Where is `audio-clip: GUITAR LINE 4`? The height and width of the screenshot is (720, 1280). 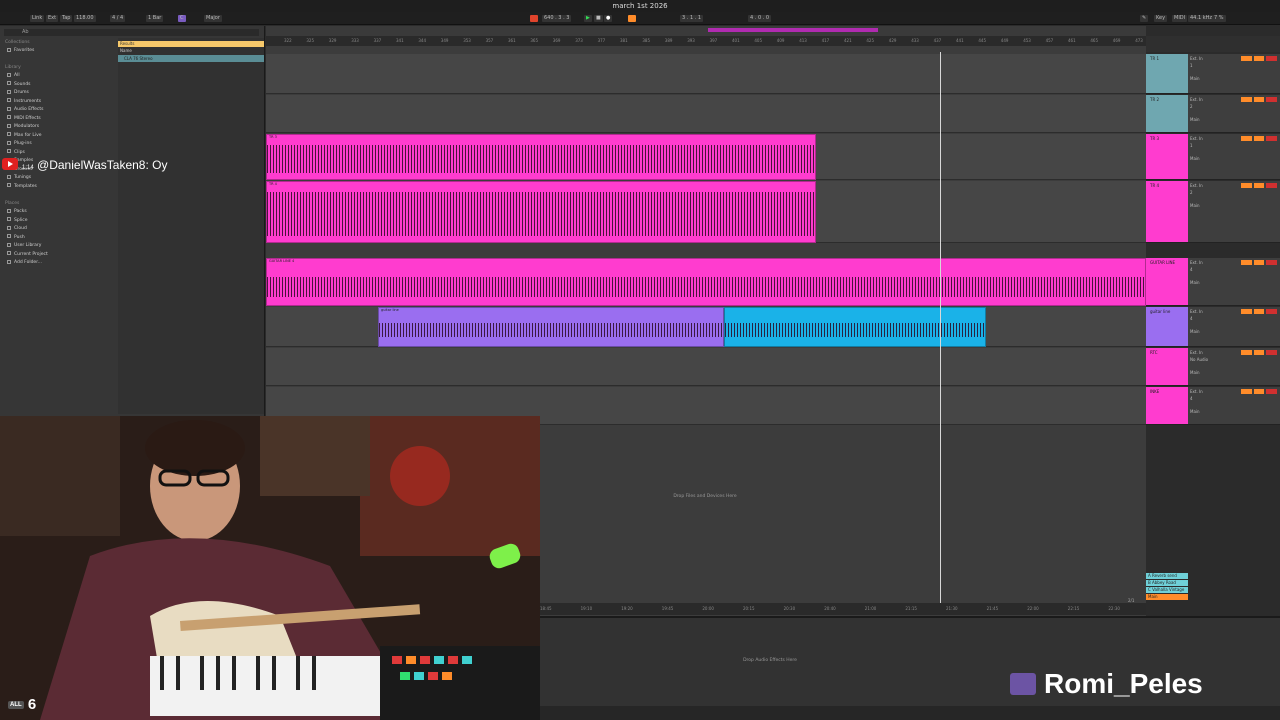
audio-clip: GUITAR LINE 4 is located at coordinates (706, 282).